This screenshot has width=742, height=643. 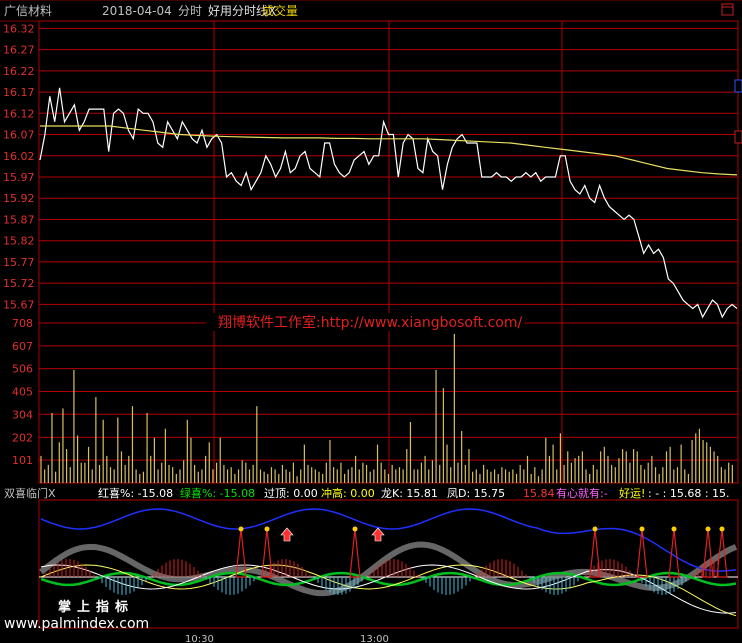 I want to click on price-tick-label: 15.72, so click(x=19, y=283).